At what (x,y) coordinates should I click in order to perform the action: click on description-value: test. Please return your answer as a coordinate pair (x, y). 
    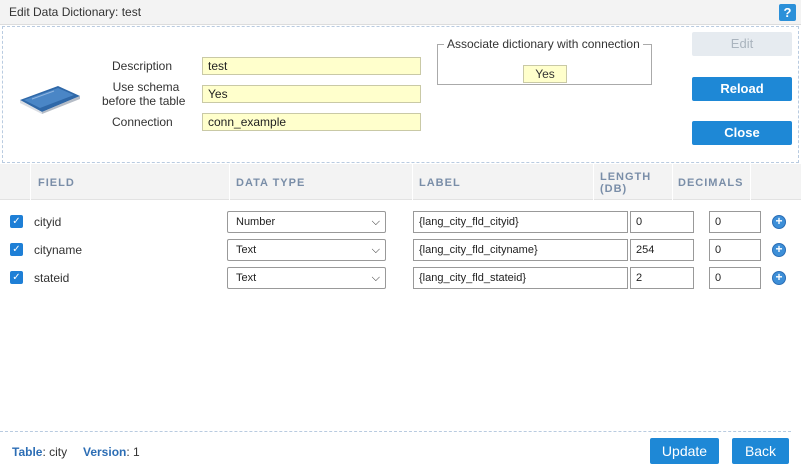
    Looking at the image, I should click on (311, 66).